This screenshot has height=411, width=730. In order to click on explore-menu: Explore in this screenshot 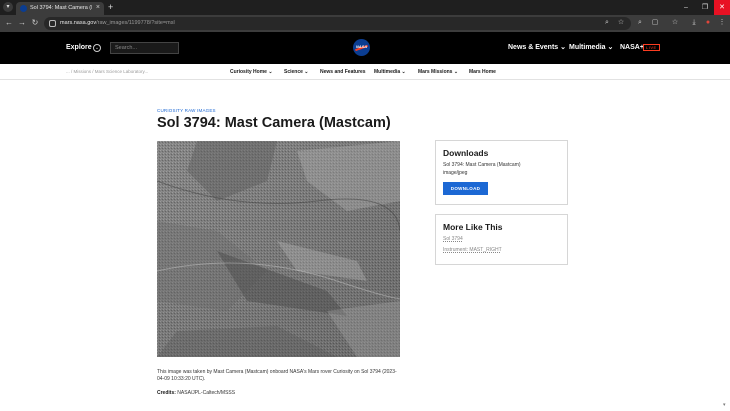, I will do `click(79, 48)`.